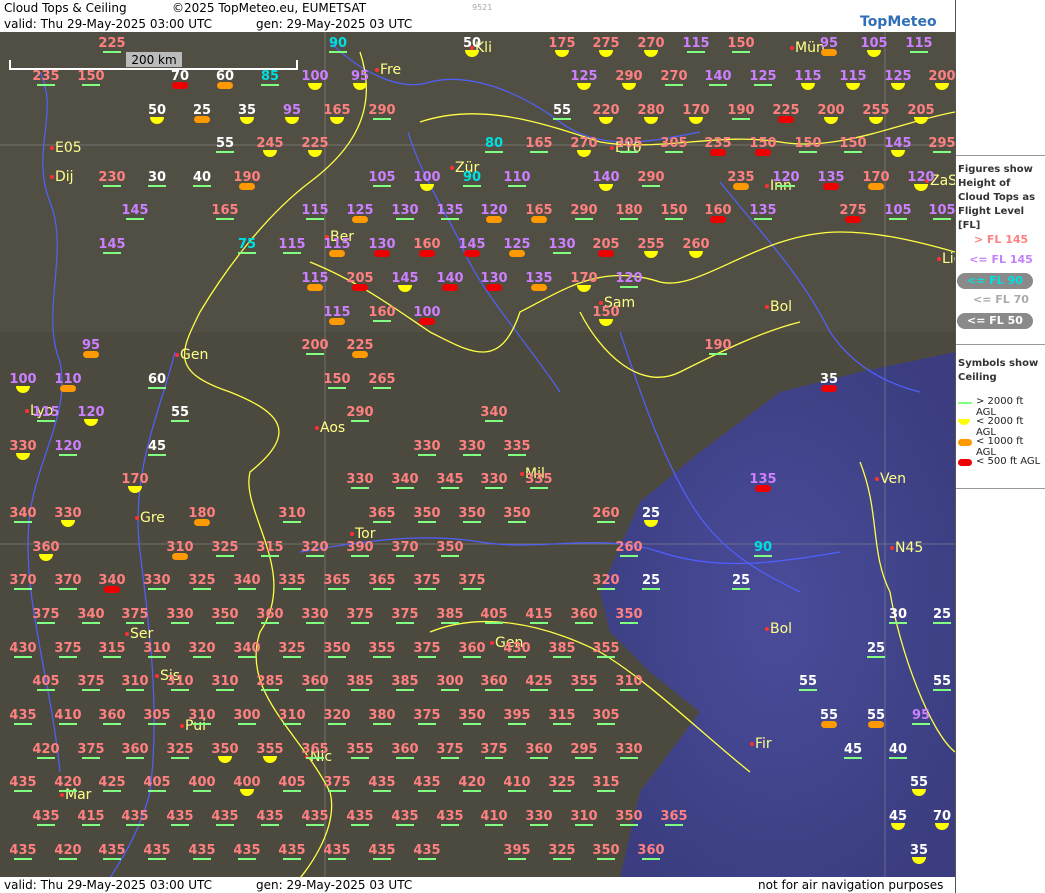 This screenshot has width=1045, height=893. What do you see at coordinates (763, 548) in the screenshot?
I see `station-point: 90` at bounding box center [763, 548].